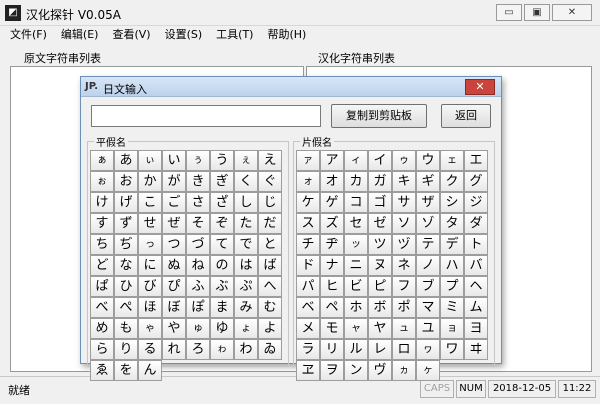 The image size is (600, 404). I want to click on katakana-key: ザ, so click(428, 202).